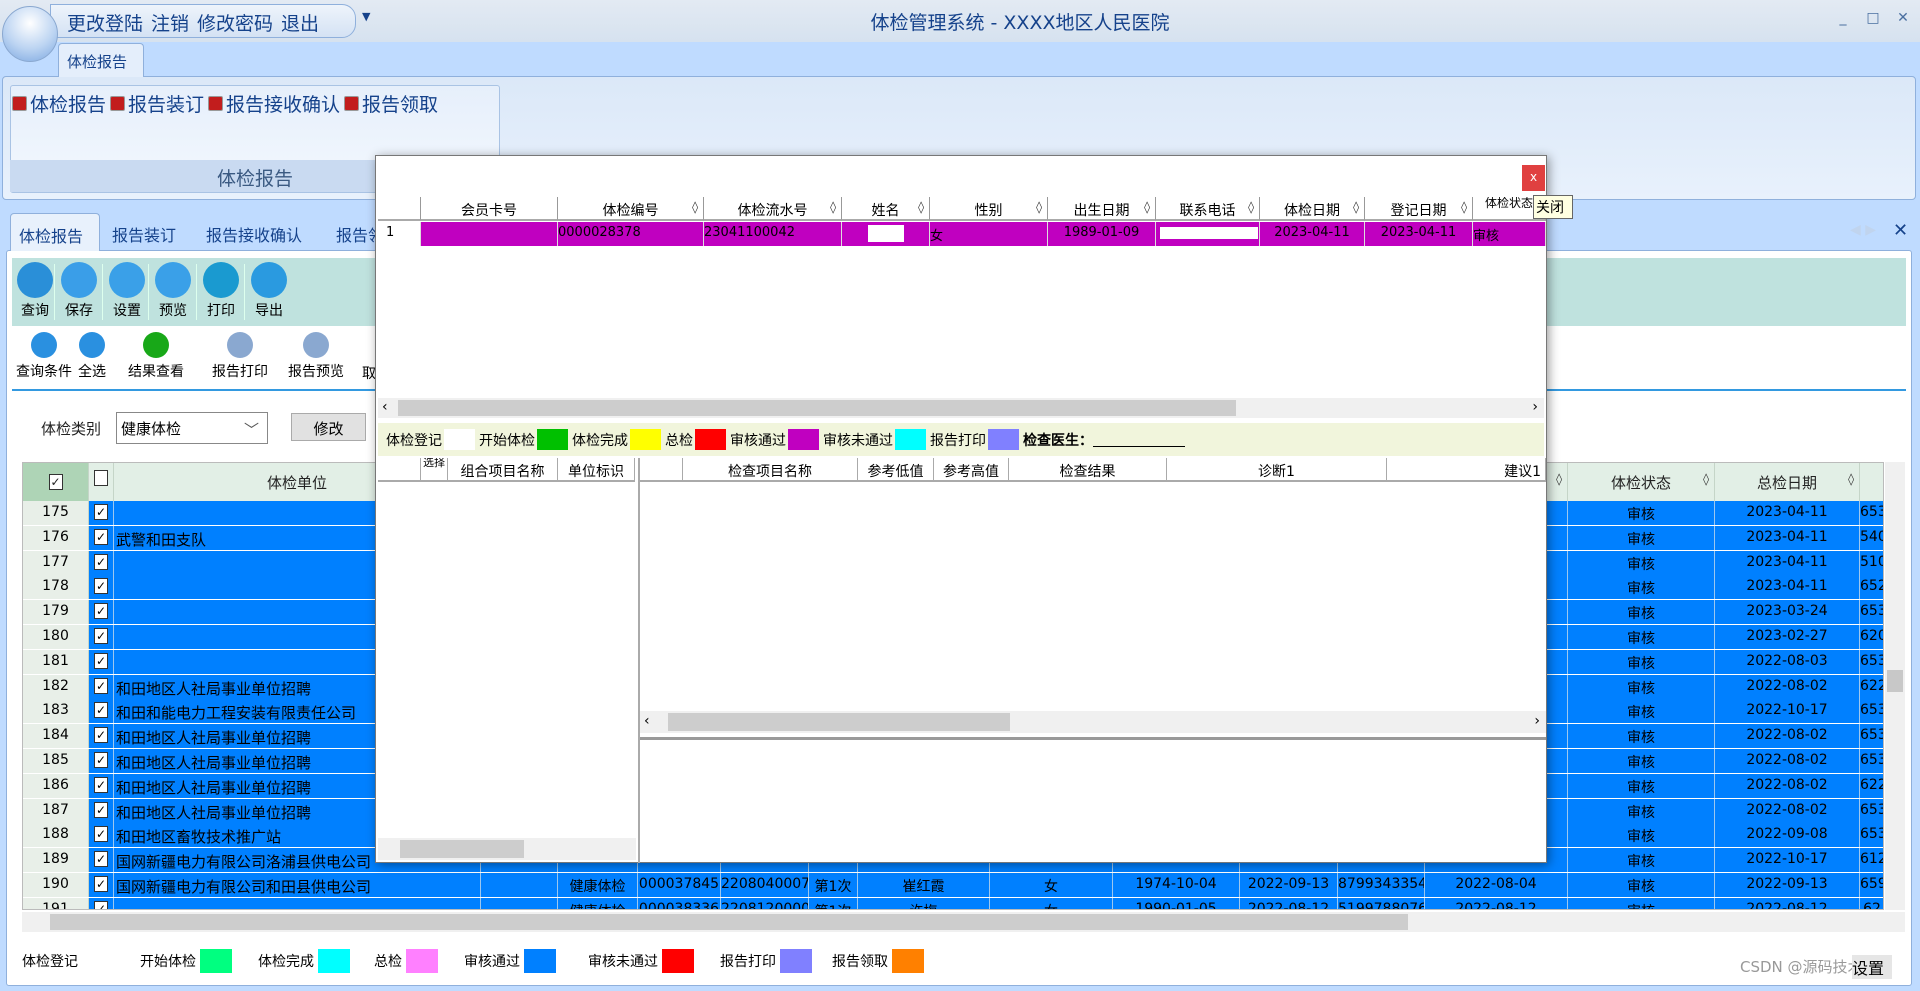 The image size is (1920, 991). I want to click on dialog-cell: 23041100042, so click(773, 234).